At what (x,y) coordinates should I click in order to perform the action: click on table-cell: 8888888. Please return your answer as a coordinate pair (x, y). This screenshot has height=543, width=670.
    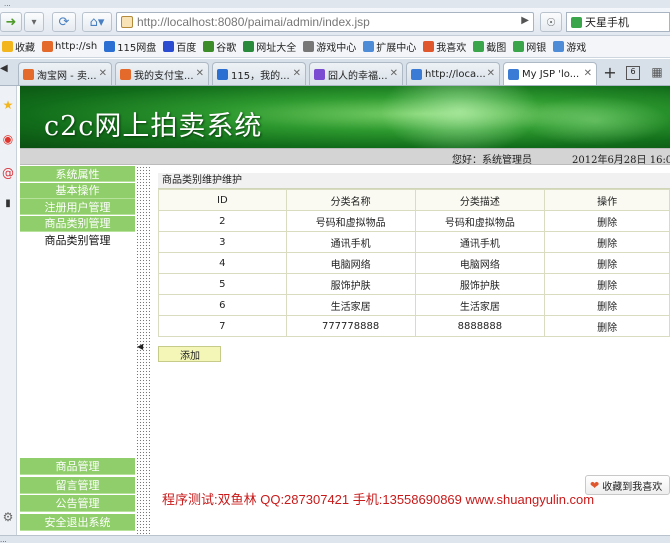
    Looking at the image, I should click on (480, 326).